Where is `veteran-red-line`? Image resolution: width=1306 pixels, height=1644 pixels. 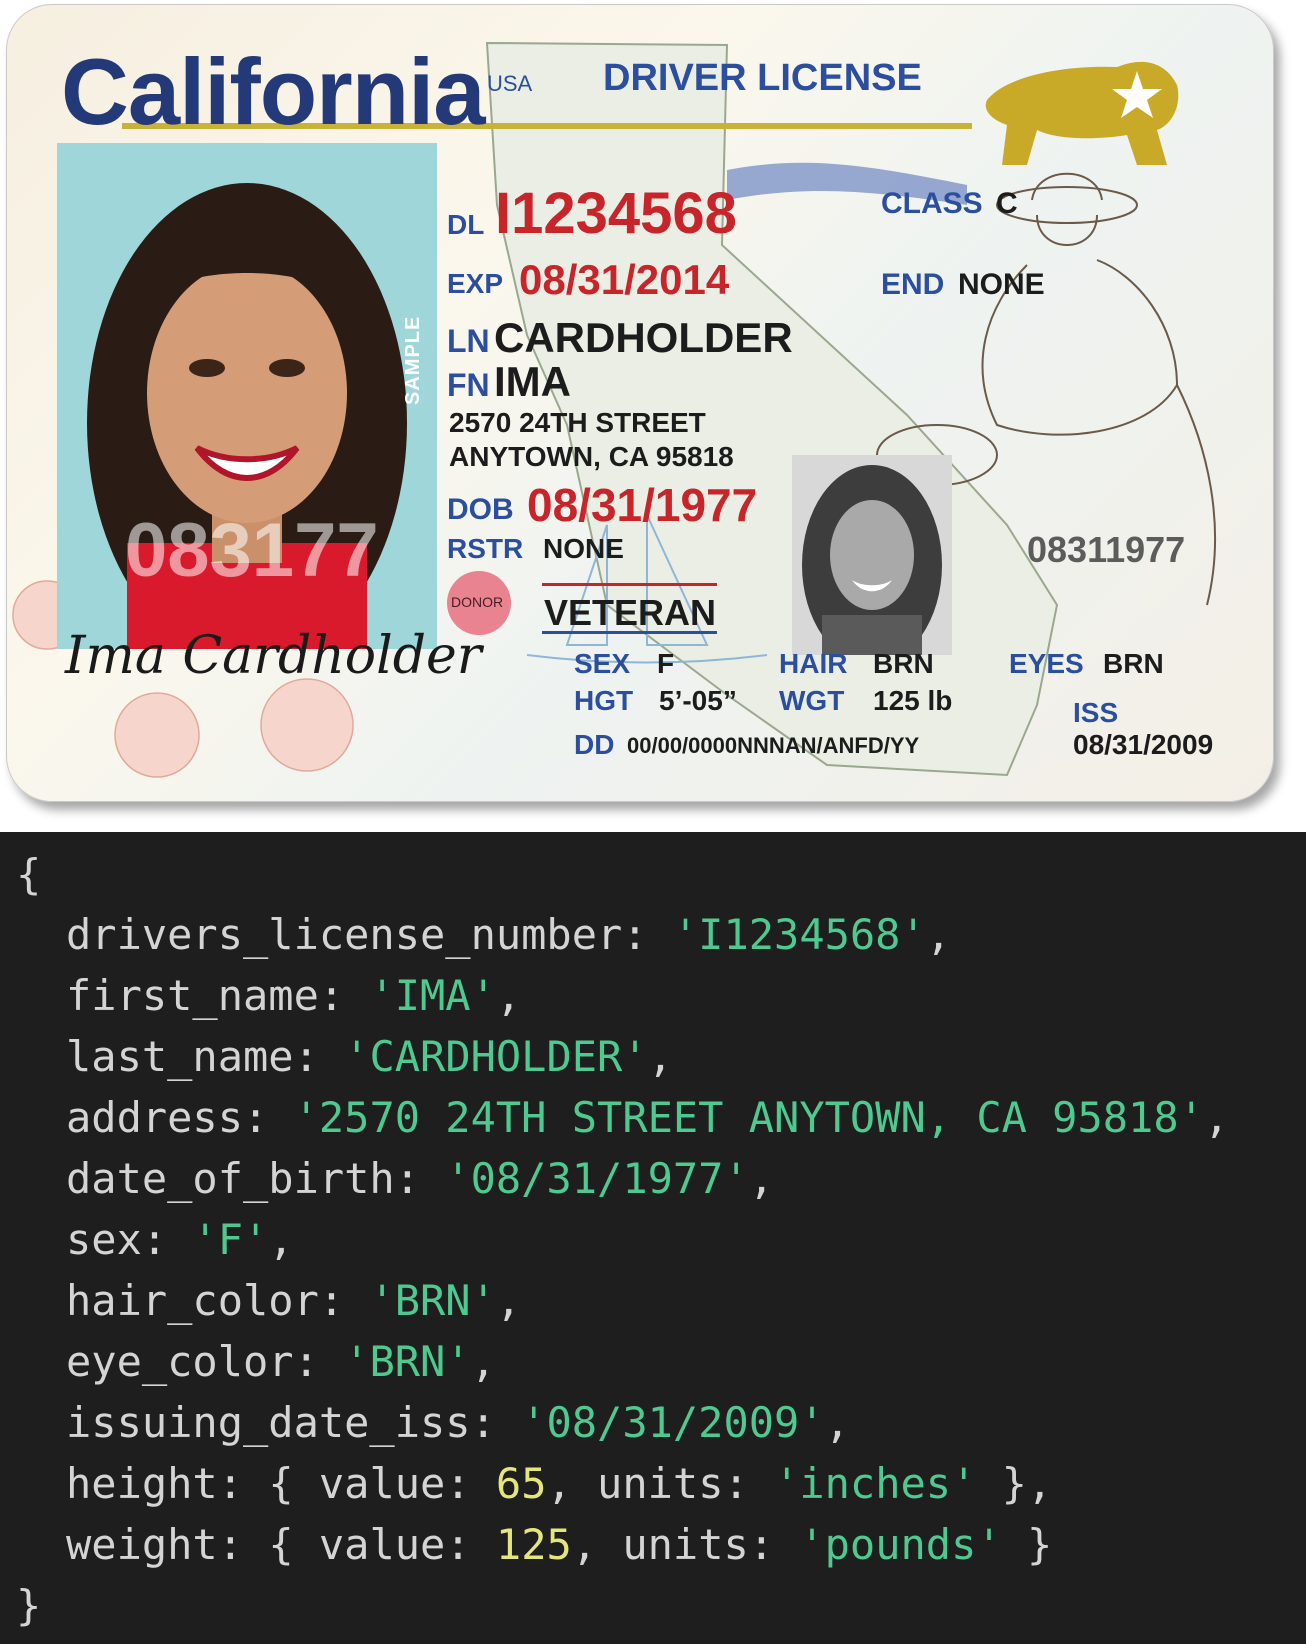
veteran-red-line is located at coordinates (629, 584).